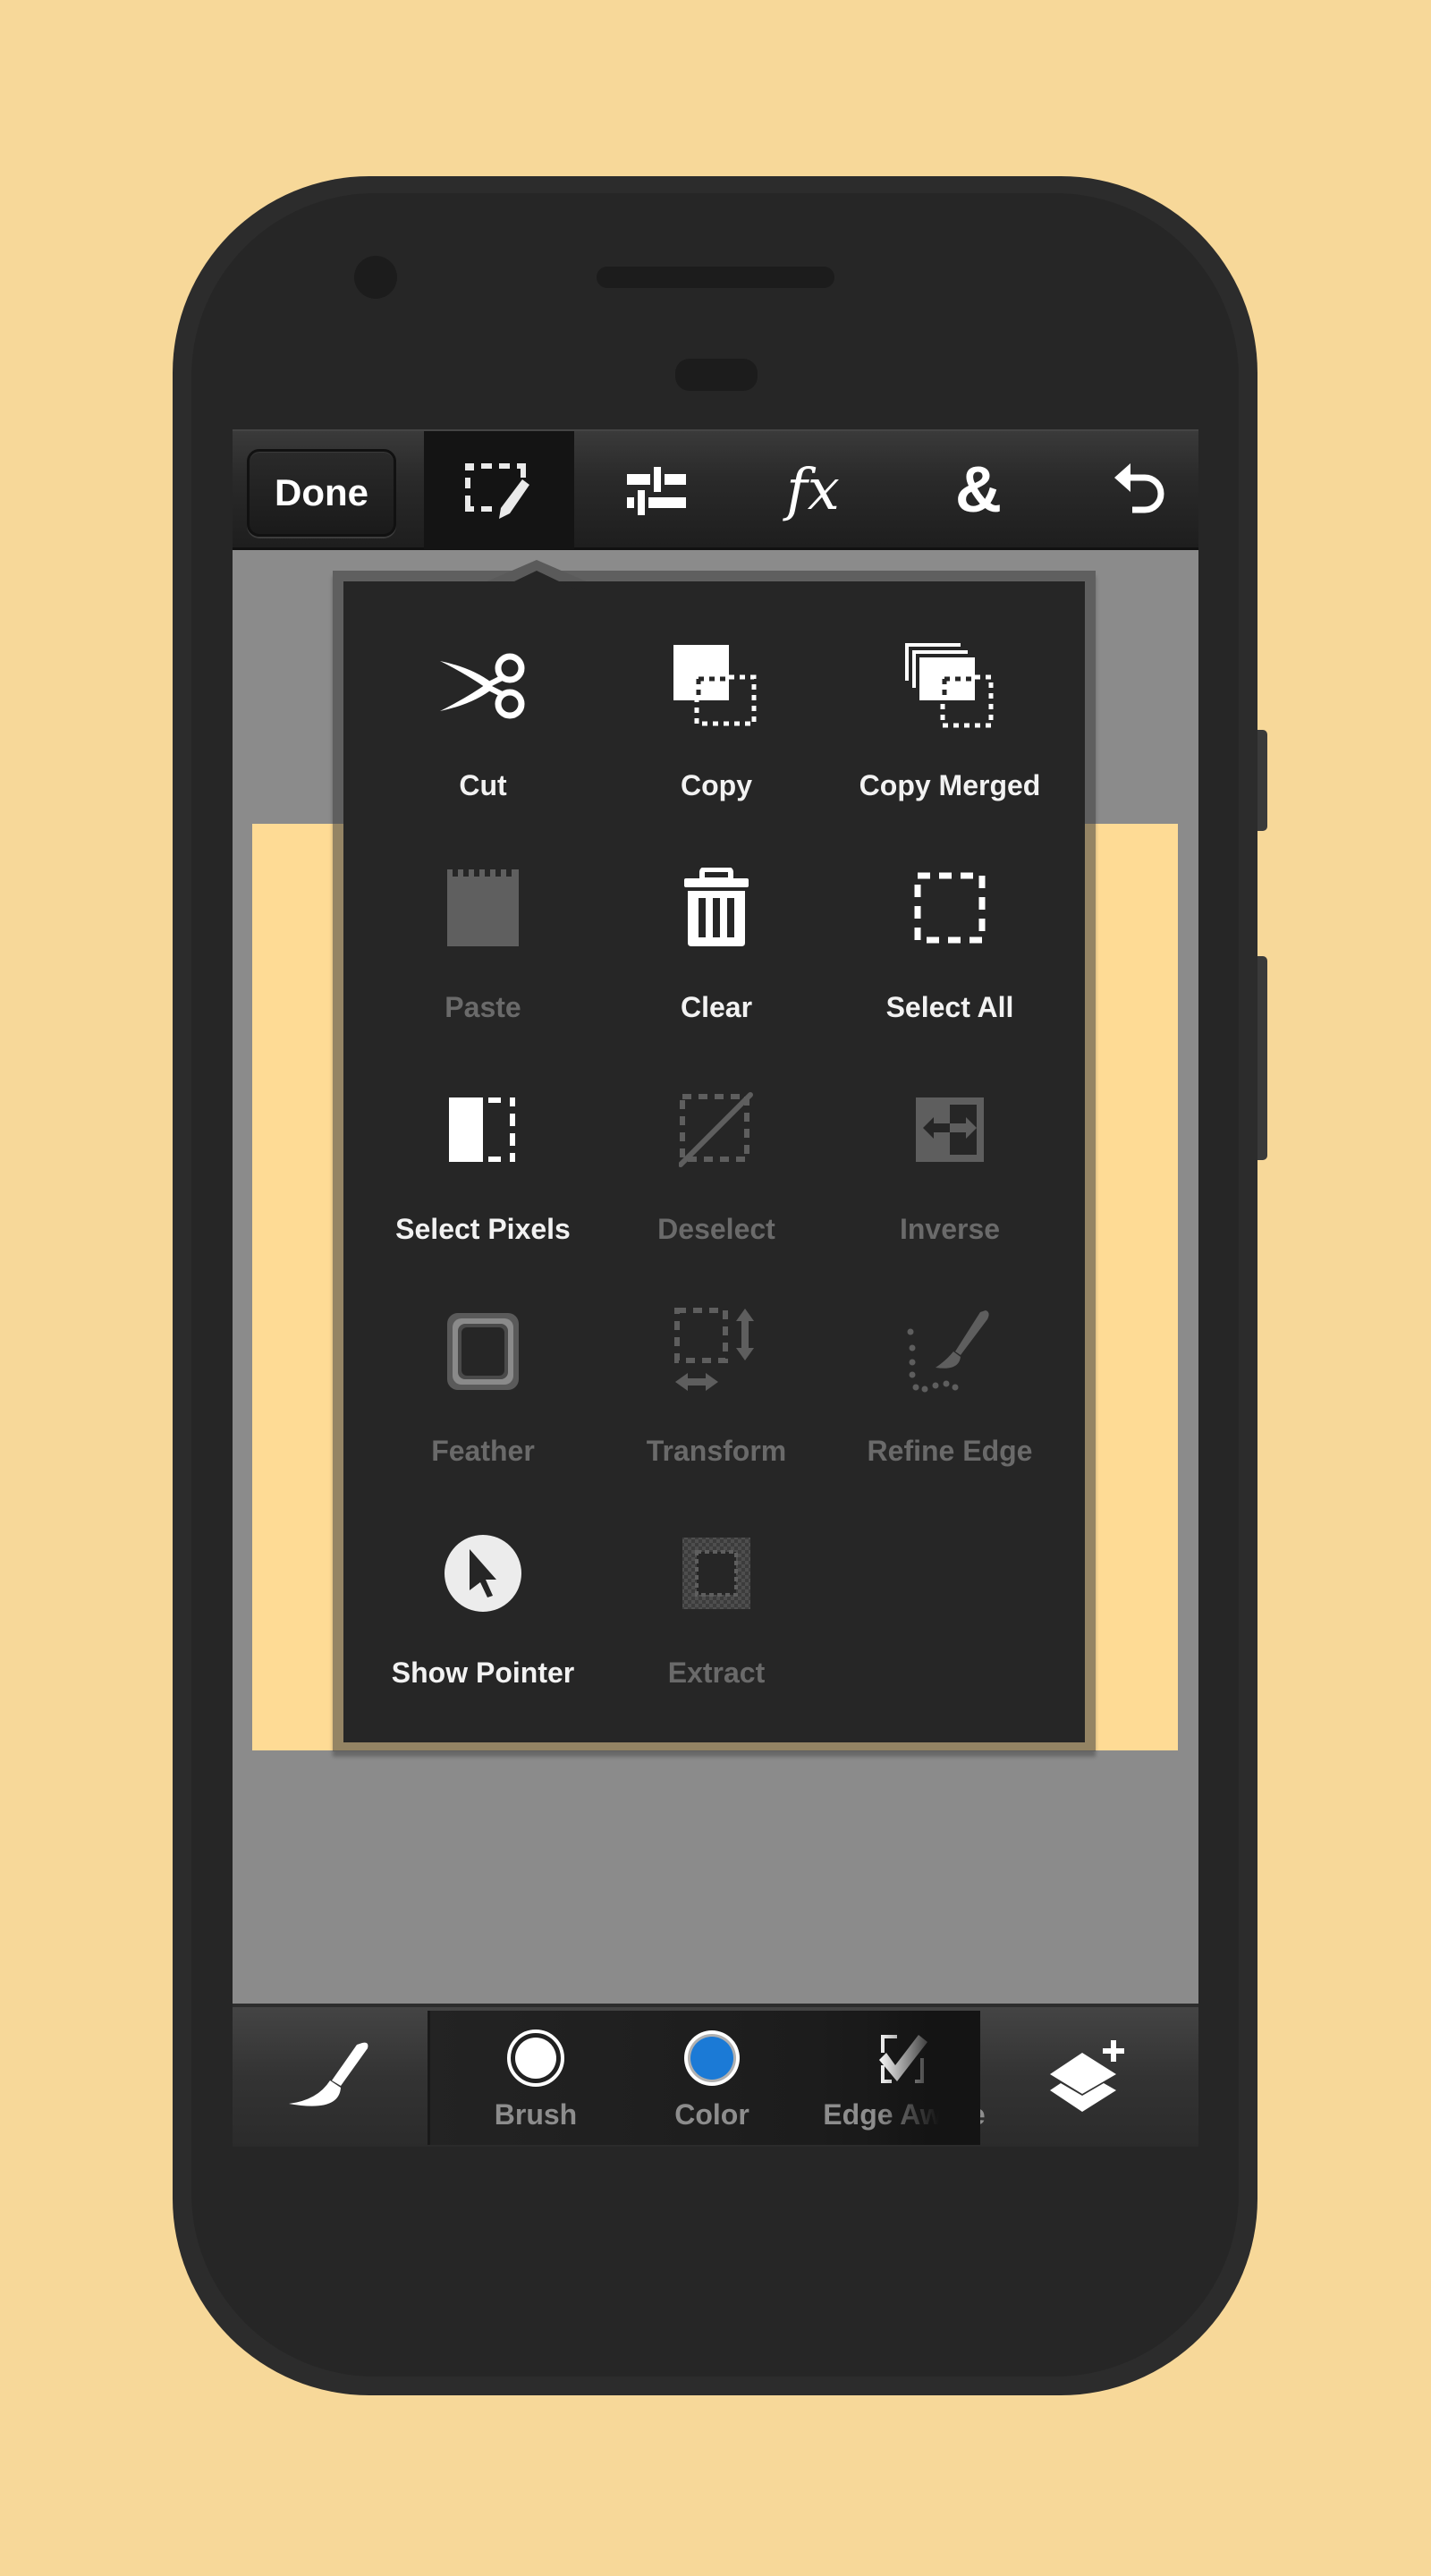  What do you see at coordinates (483, 1351) in the screenshot?
I see `feather-icon` at bounding box center [483, 1351].